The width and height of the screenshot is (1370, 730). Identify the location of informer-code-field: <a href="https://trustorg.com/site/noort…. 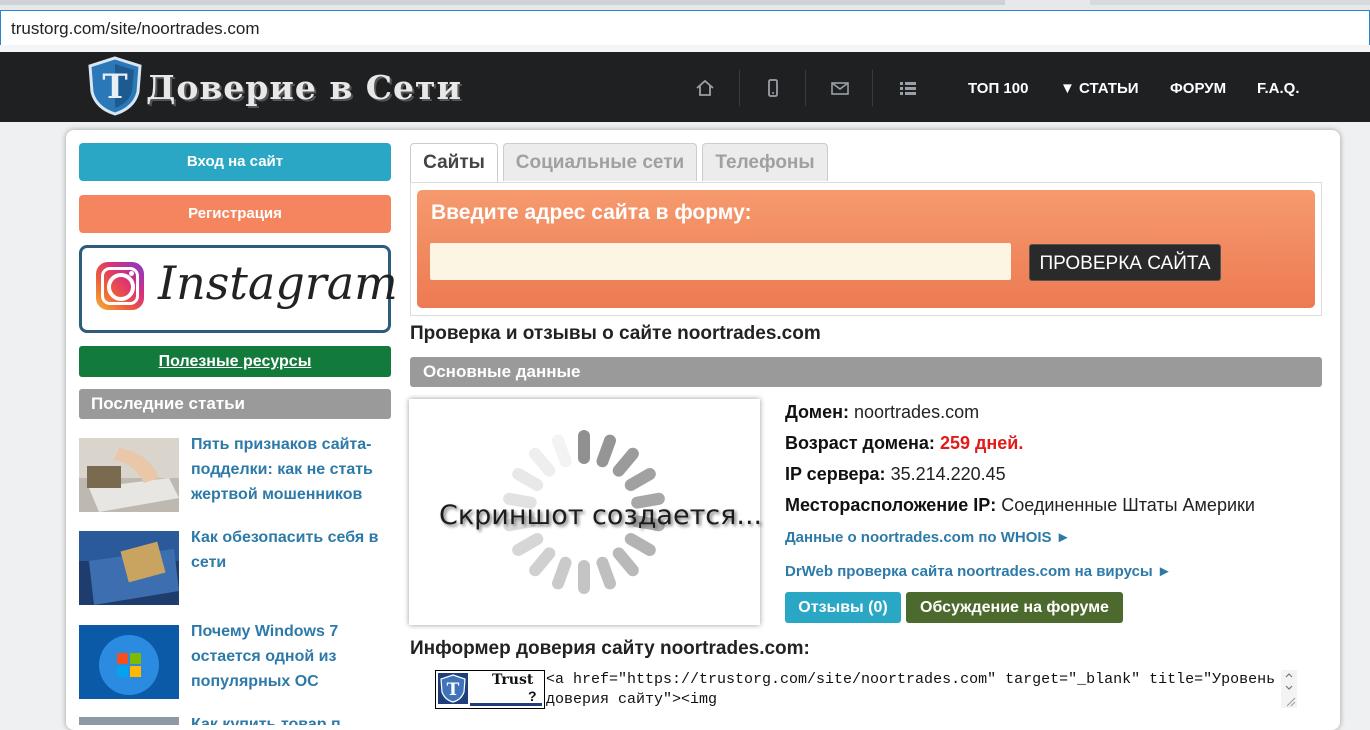
(913, 690).